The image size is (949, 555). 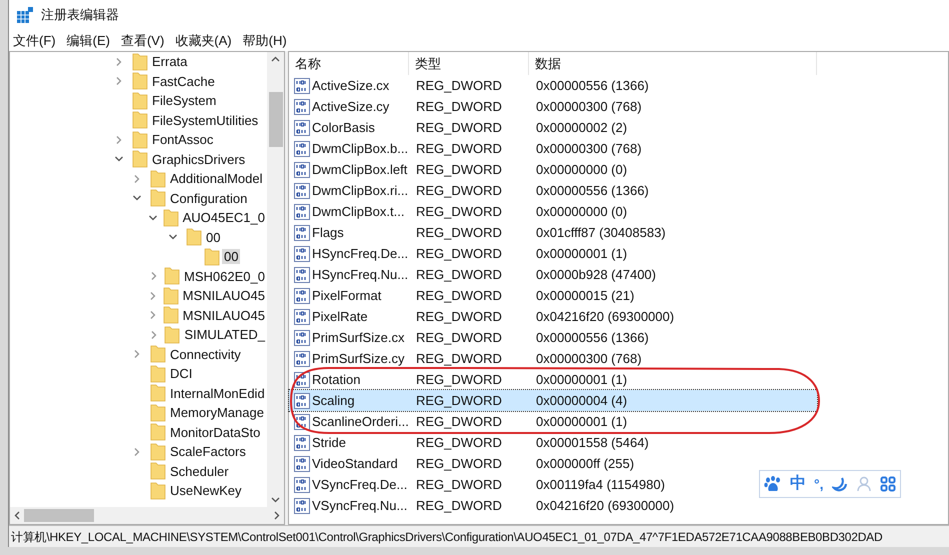 What do you see at coordinates (588, 359) in the screenshot?
I see `value-data: 0x00000300 (768)` at bounding box center [588, 359].